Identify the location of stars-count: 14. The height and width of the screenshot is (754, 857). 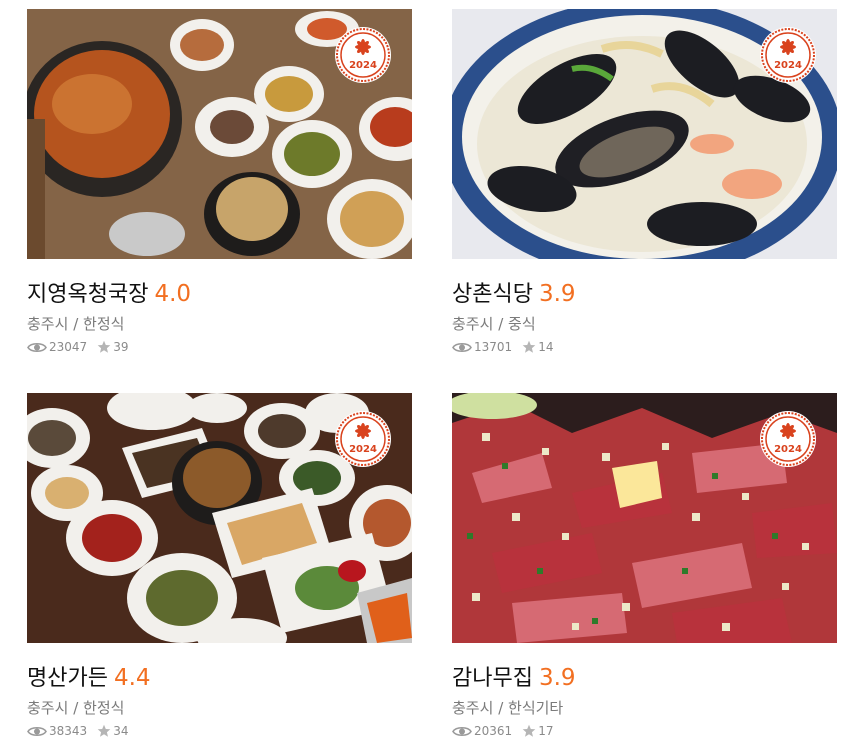
(546, 347).